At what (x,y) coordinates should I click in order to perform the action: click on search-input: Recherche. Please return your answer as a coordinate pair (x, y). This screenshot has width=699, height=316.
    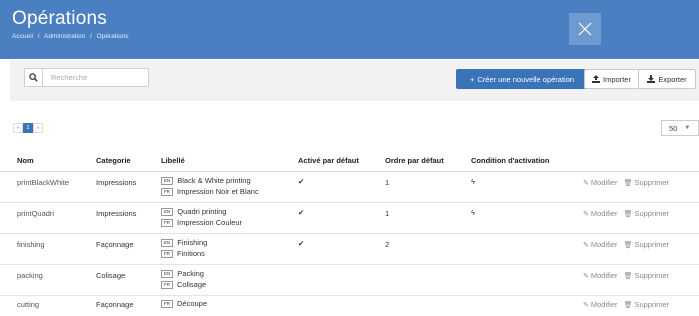
    Looking at the image, I should click on (69, 77).